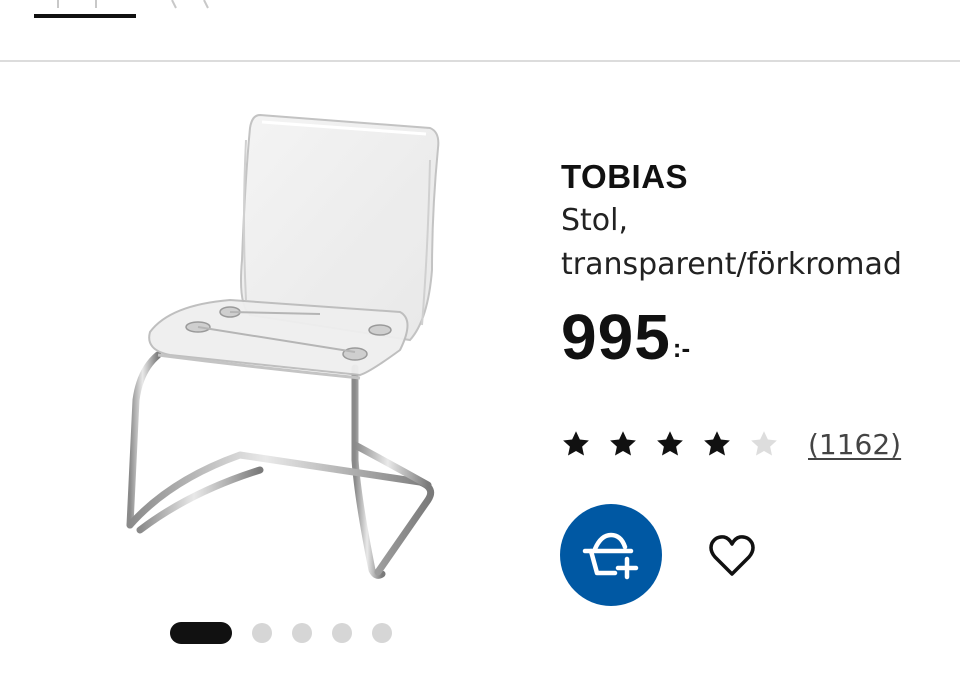 This screenshot has height=692, width=960. What do you see at coordinates (130, 6) in the screenshot?
I see `thumbnail-peek` at bounding box center [130, 6].